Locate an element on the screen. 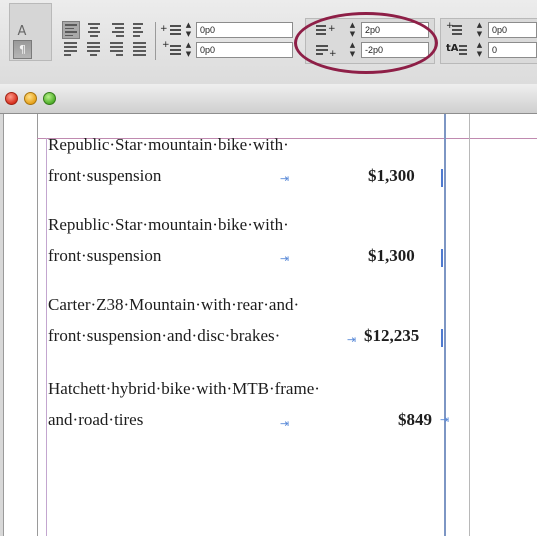 This screenshot has width=537, height=536. left-indent-icon: + is located at coordinates (171, 30).